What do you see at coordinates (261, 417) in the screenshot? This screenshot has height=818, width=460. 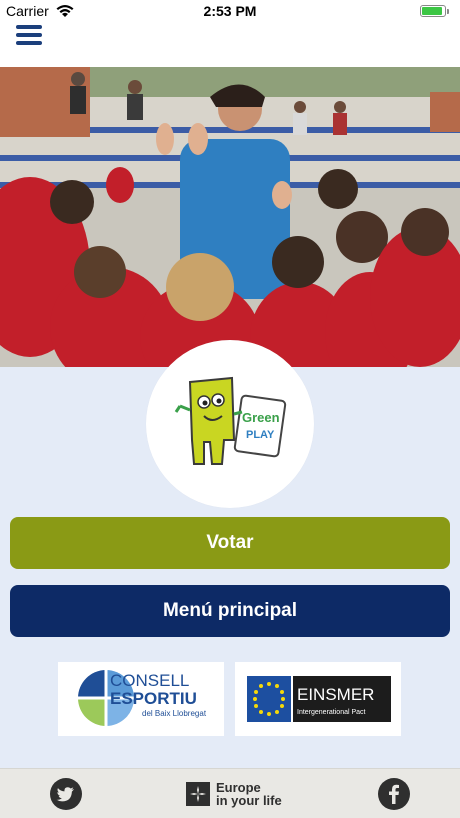 I see `logo-text-green: Green` at bounding box center [261, 417].